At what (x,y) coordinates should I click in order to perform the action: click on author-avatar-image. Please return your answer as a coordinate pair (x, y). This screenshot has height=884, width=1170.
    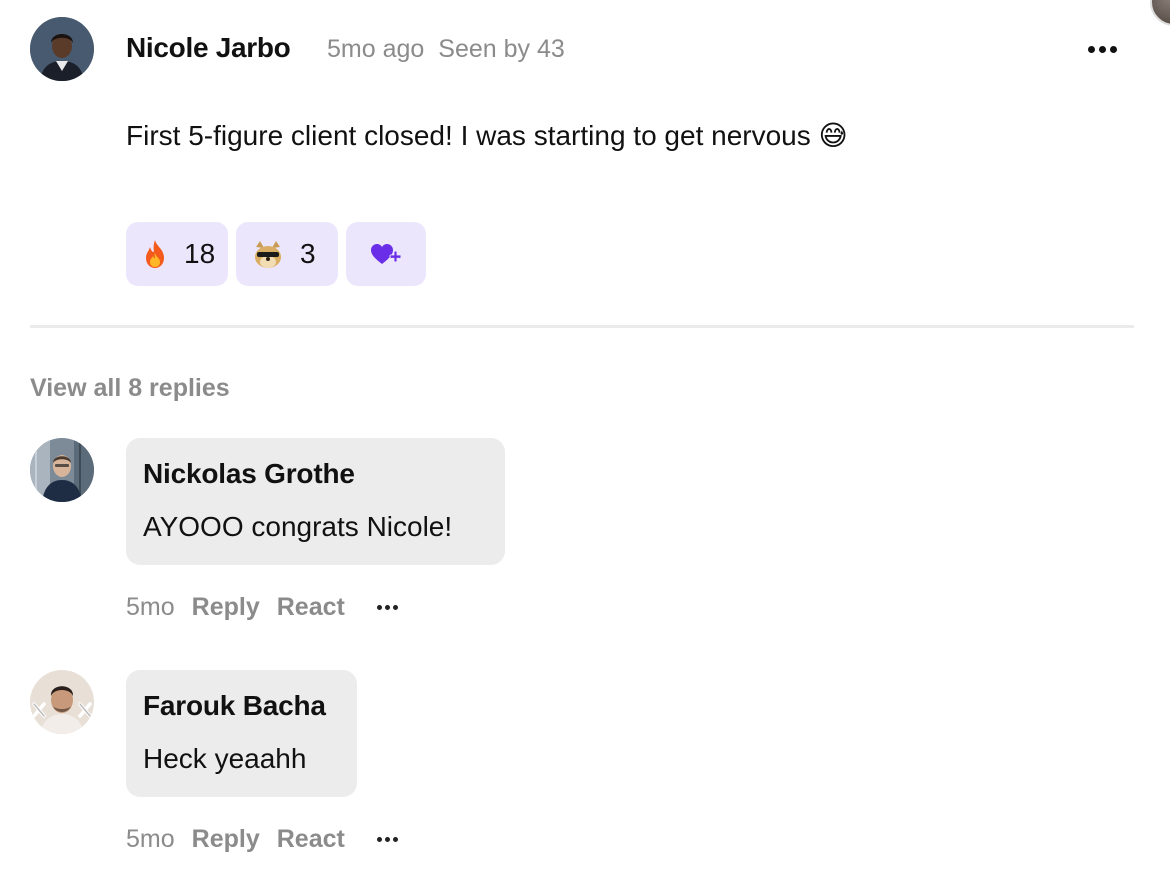
    Looking at the image, I should click on (62, 49).